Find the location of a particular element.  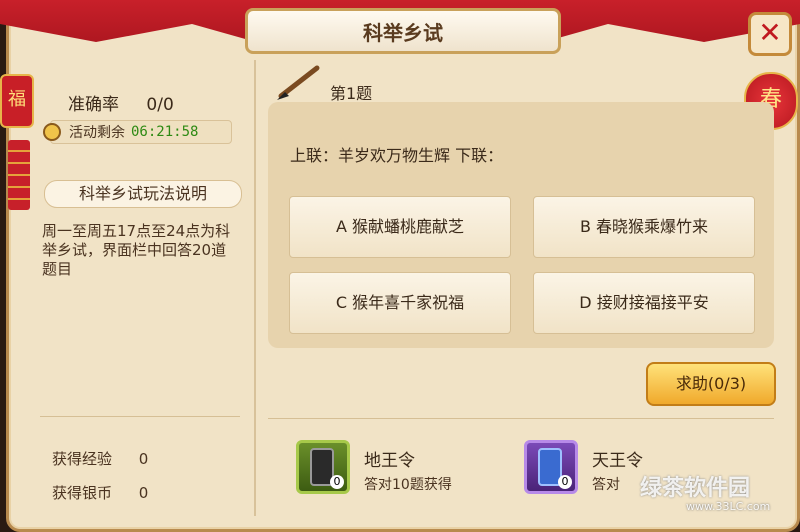

clock-icon is located at coordinates (52, 132).